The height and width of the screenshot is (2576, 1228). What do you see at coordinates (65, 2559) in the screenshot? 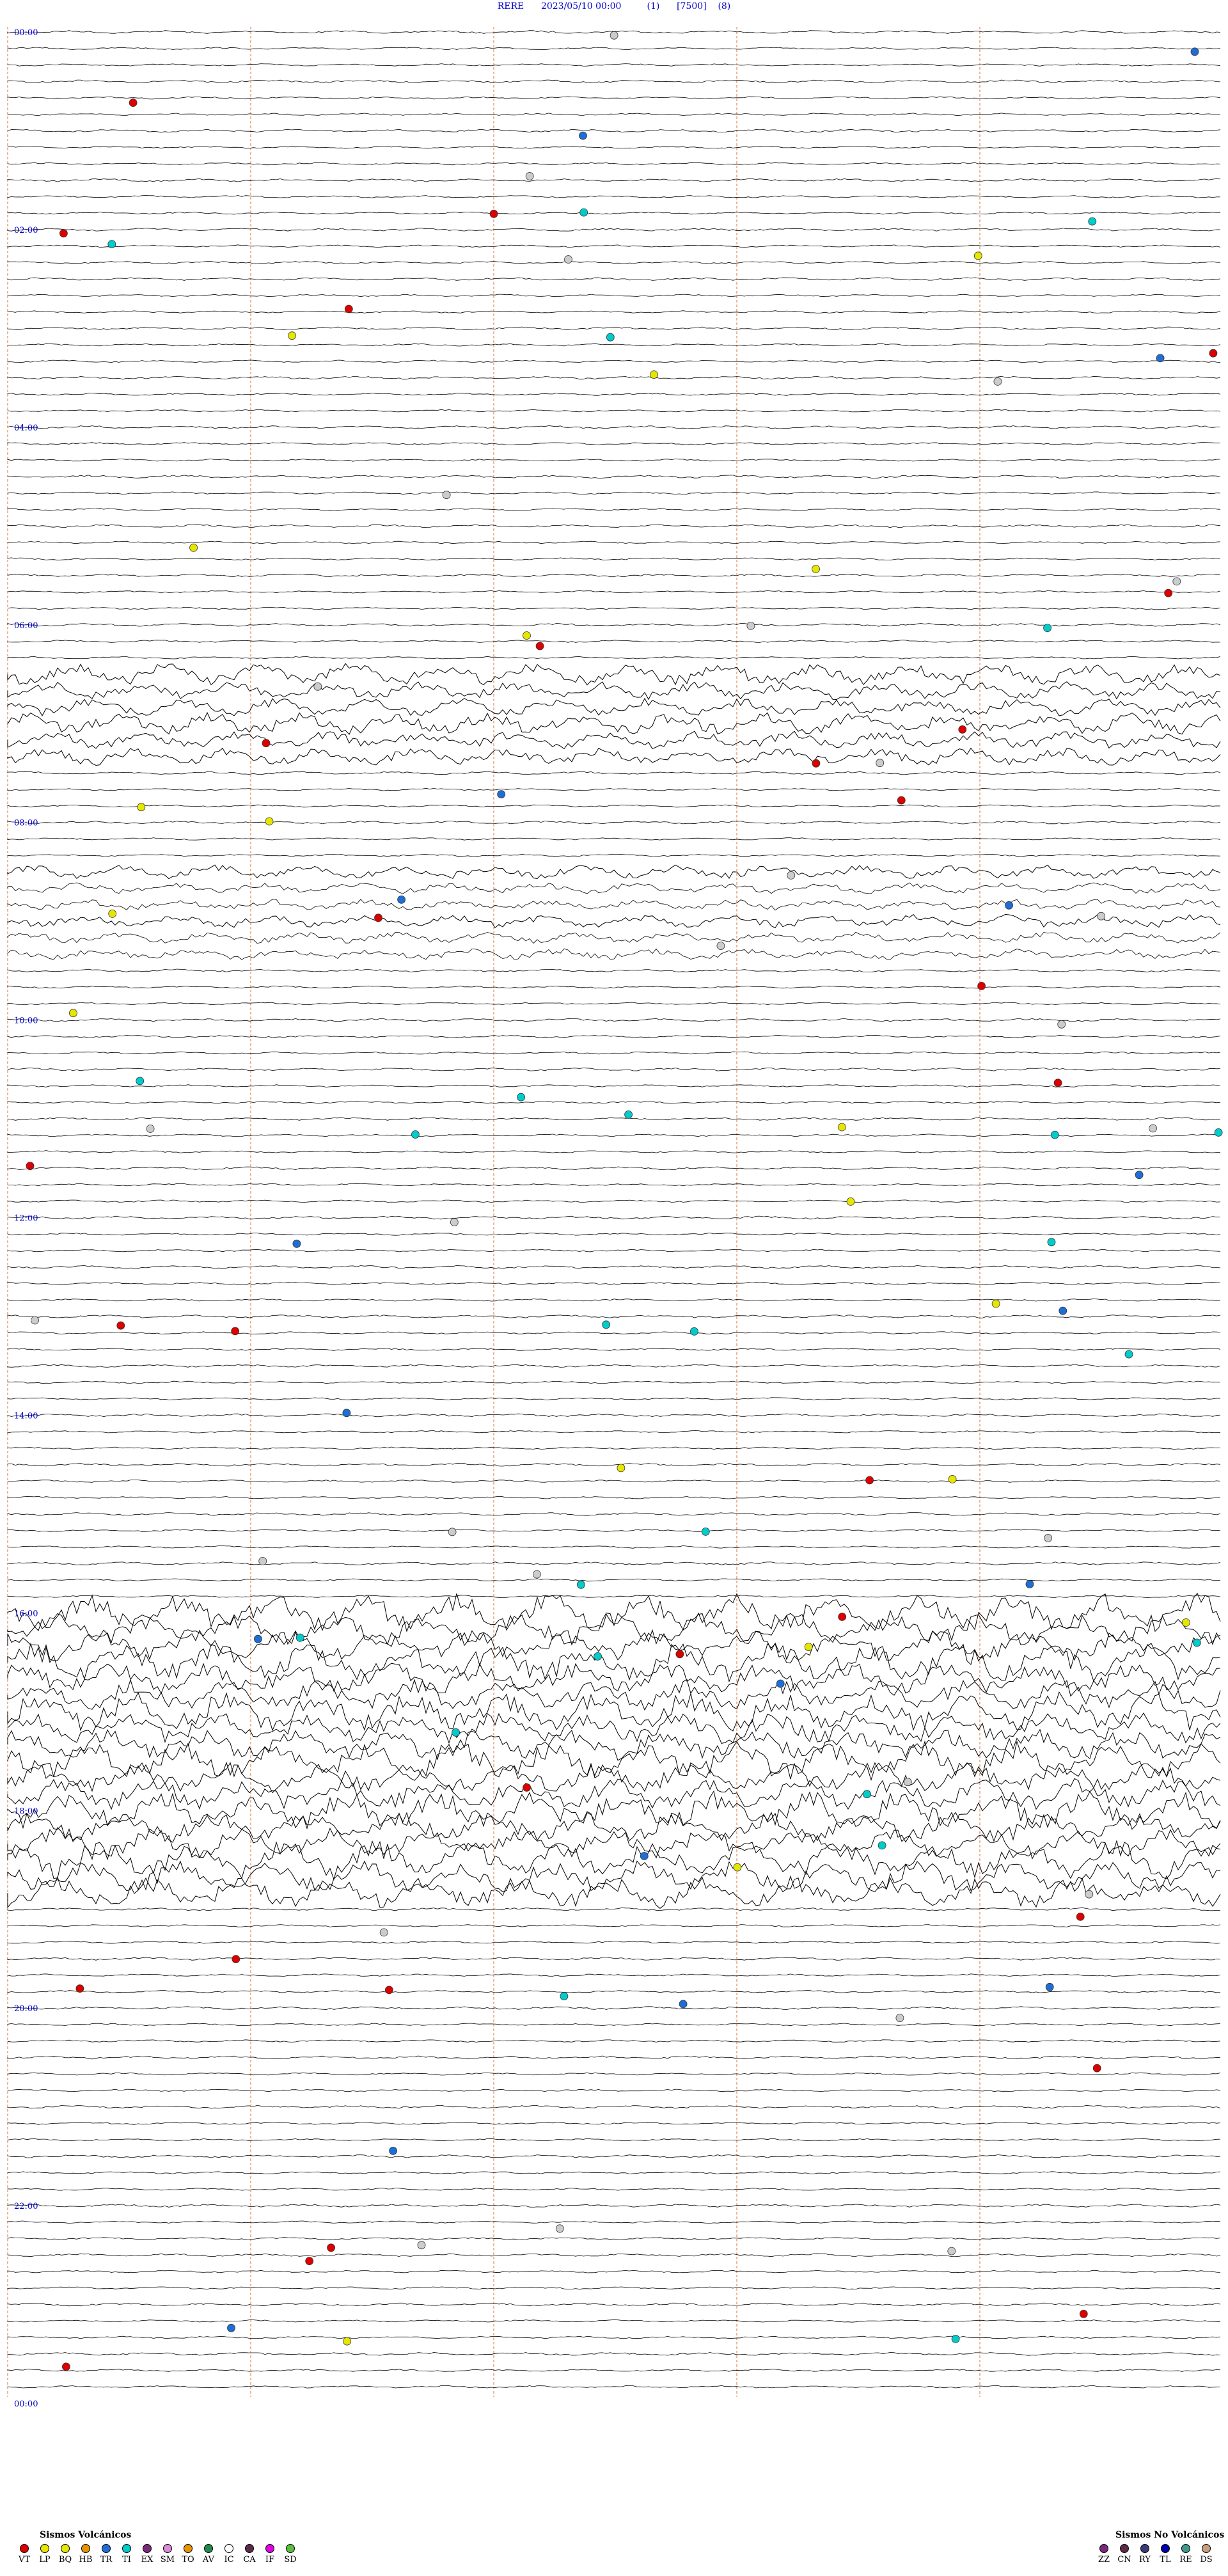
I see `legend-code: BQ` at bounding box center [65, 2559].